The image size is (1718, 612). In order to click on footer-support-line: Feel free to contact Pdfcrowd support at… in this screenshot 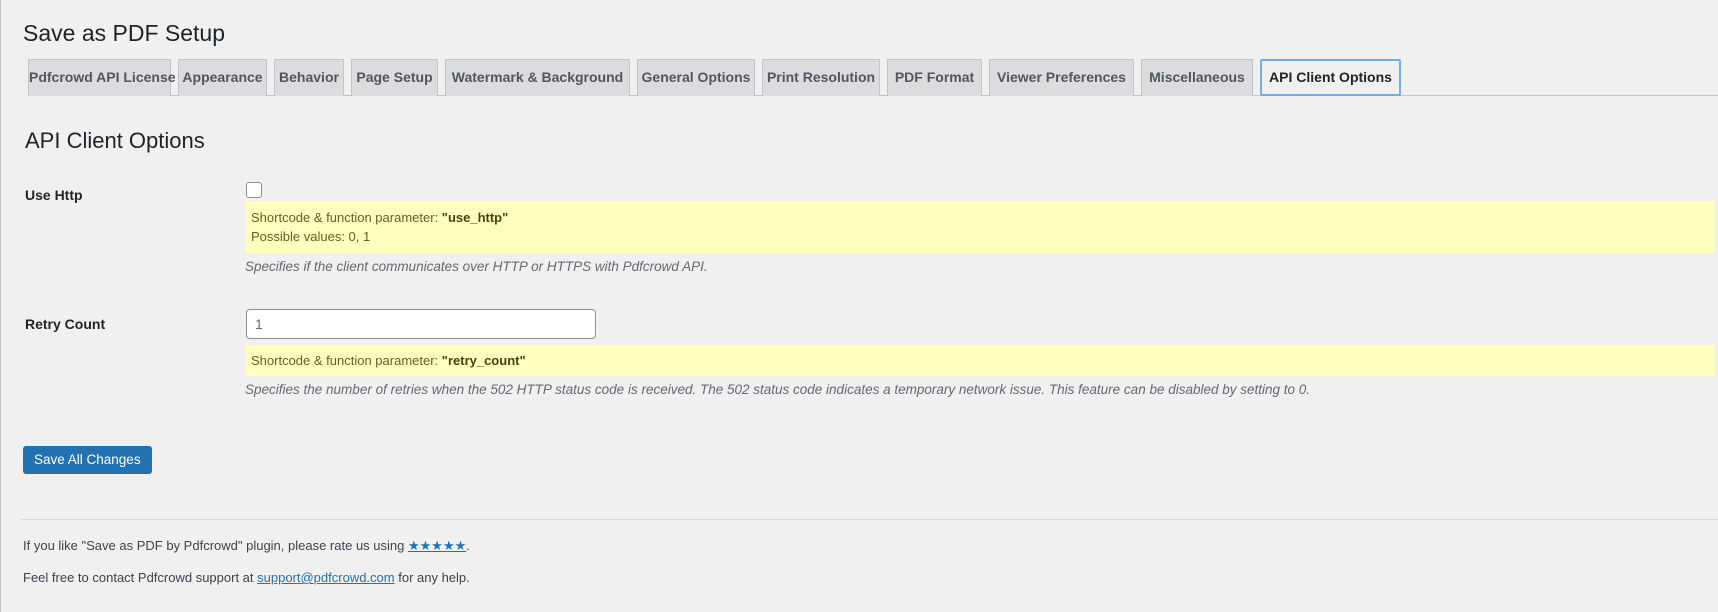, I will do `click(246, 577)`.